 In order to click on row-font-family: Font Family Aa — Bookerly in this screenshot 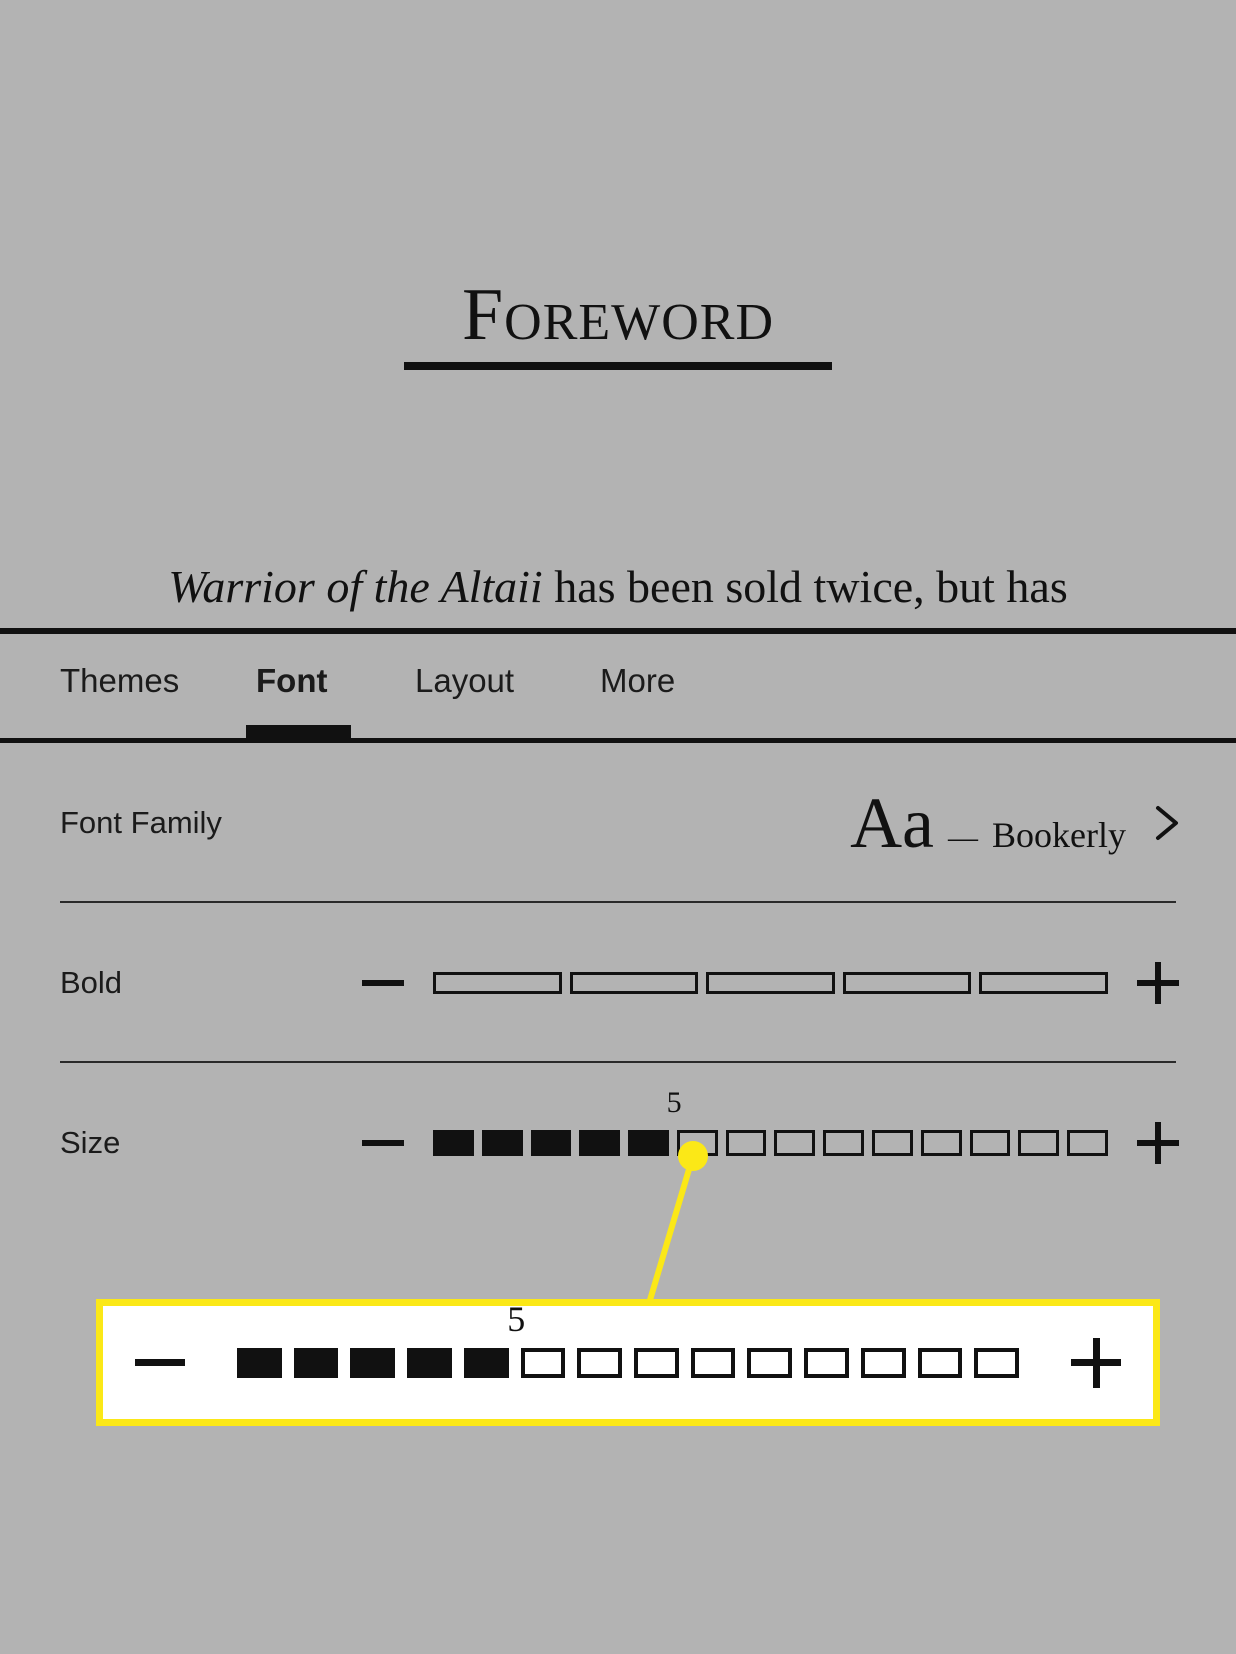, I will do `click(618, 823)`.